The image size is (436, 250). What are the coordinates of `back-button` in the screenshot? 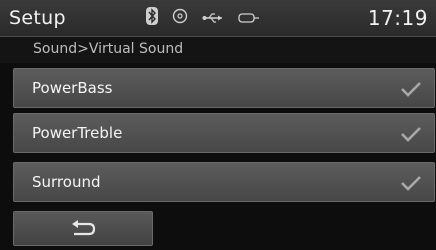 It's located at (83, 228).